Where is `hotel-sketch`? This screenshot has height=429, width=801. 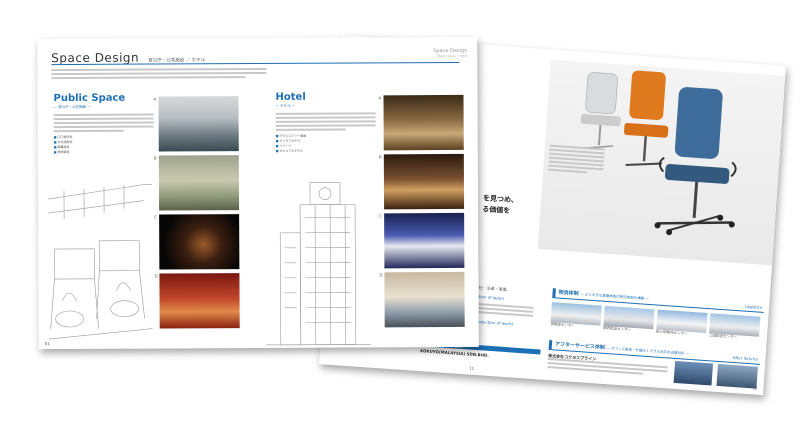
hotel-sketch is located at coordinates (318, 264).